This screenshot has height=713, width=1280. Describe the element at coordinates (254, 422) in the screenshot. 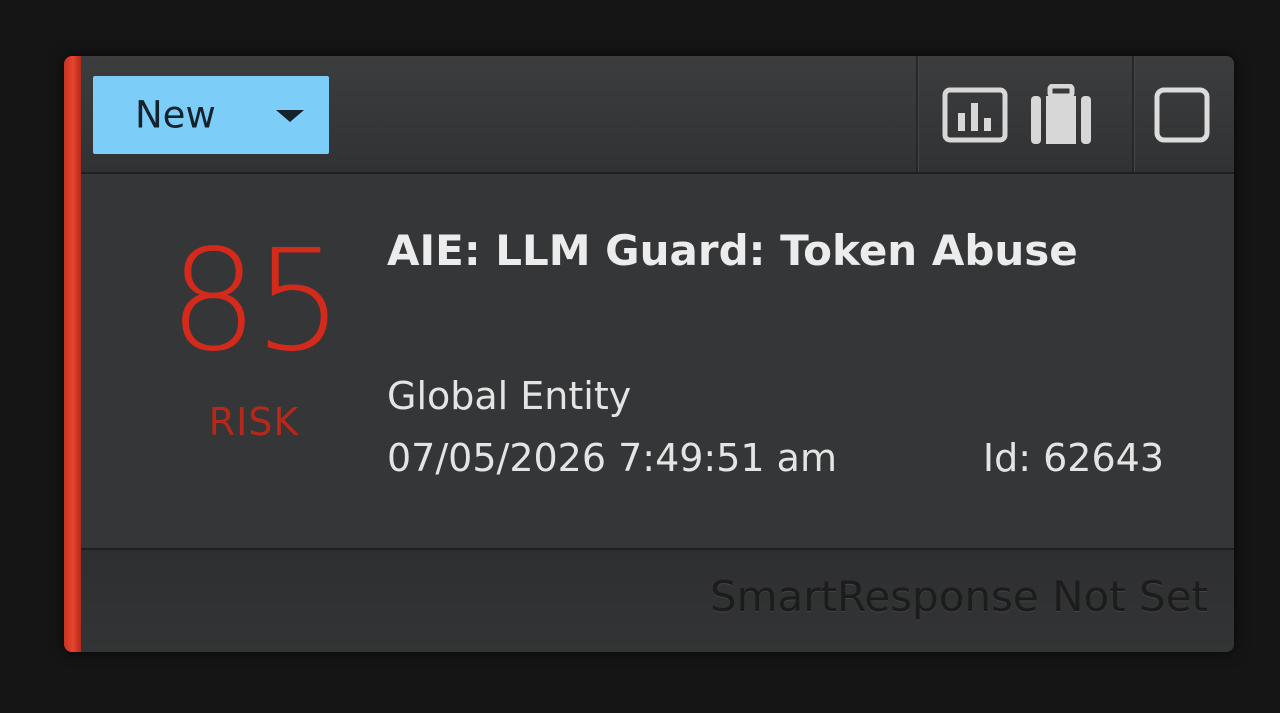

I see `risk-label: RISK` at that location.